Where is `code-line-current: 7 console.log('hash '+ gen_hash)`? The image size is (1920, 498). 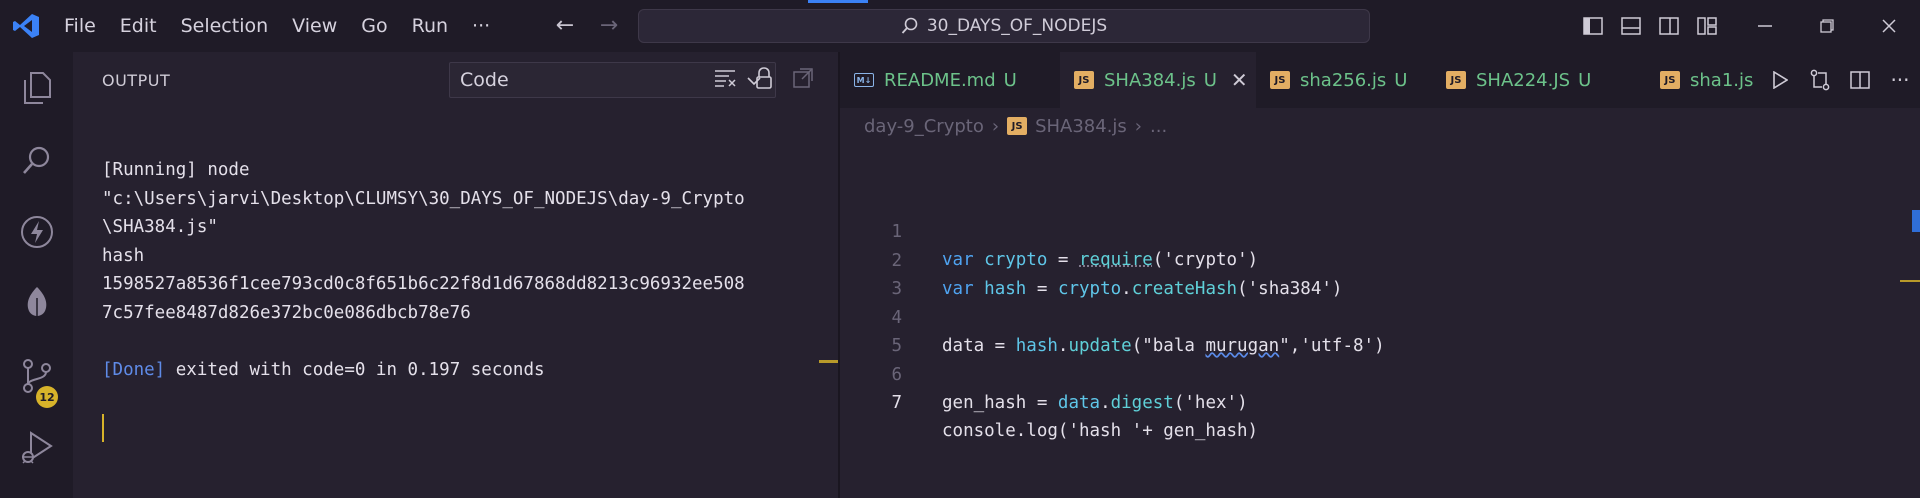
code-line-current: 7 console.log('hash '+ gen_hash) is located at coordinates (1049, 401).